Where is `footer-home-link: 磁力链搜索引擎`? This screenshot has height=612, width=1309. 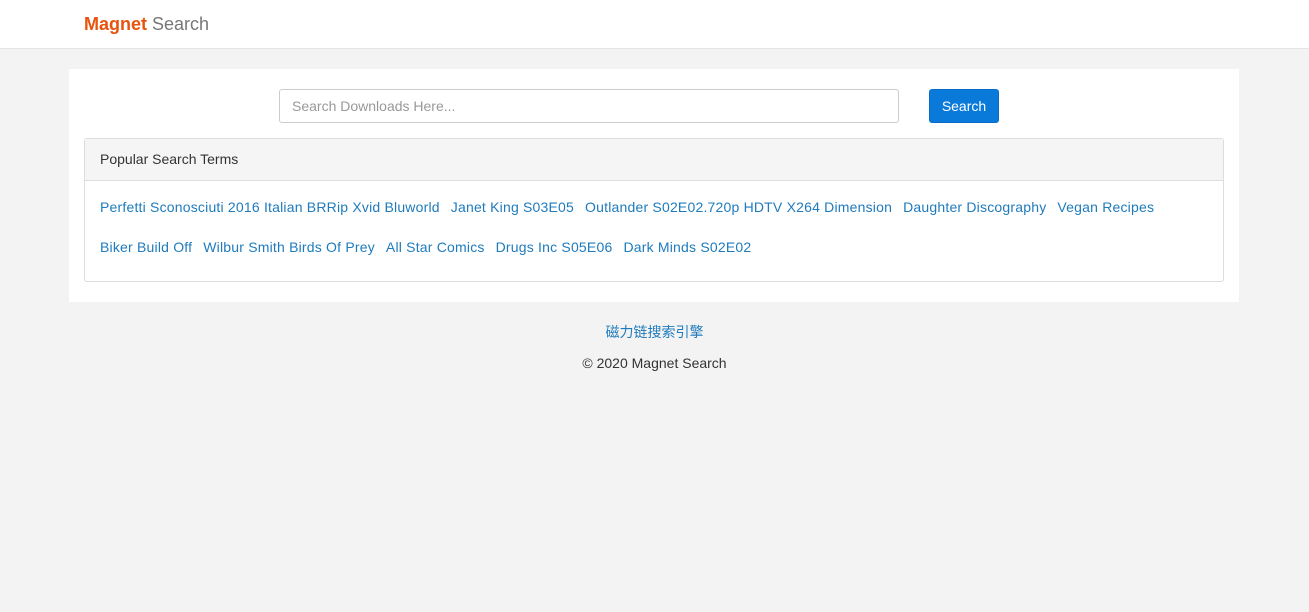 footer-home-link: 磁力链搜索引擎 is located at coordinates (654, 332).